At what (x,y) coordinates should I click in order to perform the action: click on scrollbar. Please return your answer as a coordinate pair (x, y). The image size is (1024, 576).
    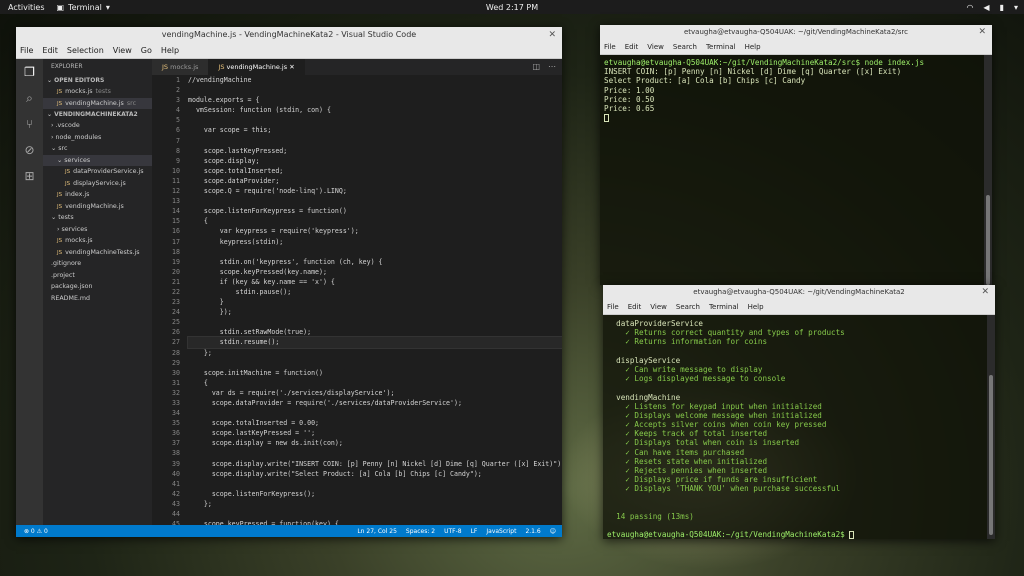
    Looking at the image, I should click on (991, 427).